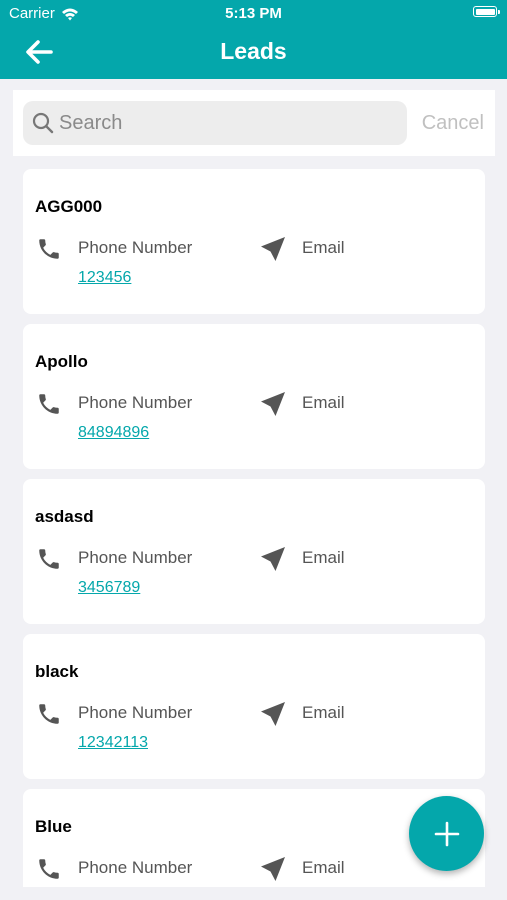 The width and height of the screenshot is (507, 900). Describe the element at coordinates (254, 396) in the screenshot. I see `lead-card: Apollo Phone Number 84894896 Email` at that location.